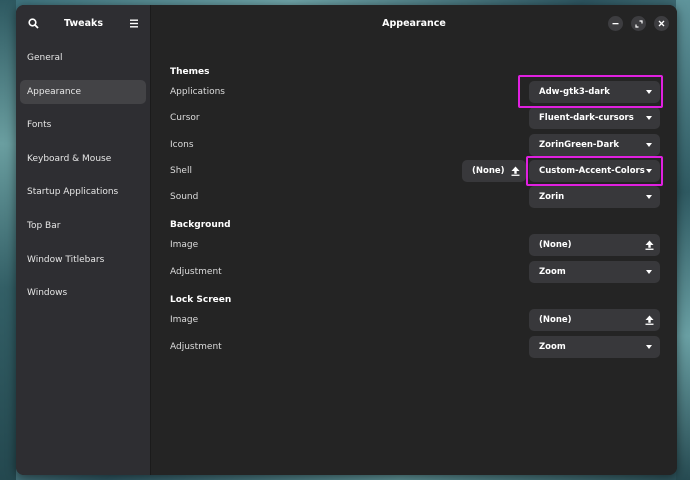 This screenshot has width=690, height=480. I want to click on sidebar-item-keyboard-mouse: Keyboard & Mouse, so click(83, 159).